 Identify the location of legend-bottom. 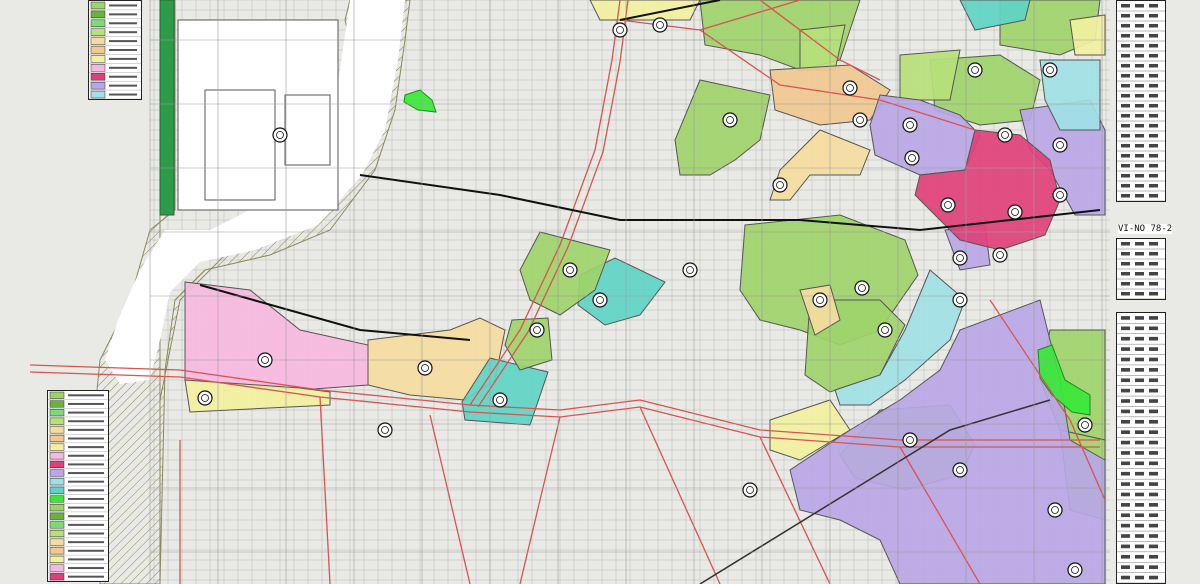
(78, 486).